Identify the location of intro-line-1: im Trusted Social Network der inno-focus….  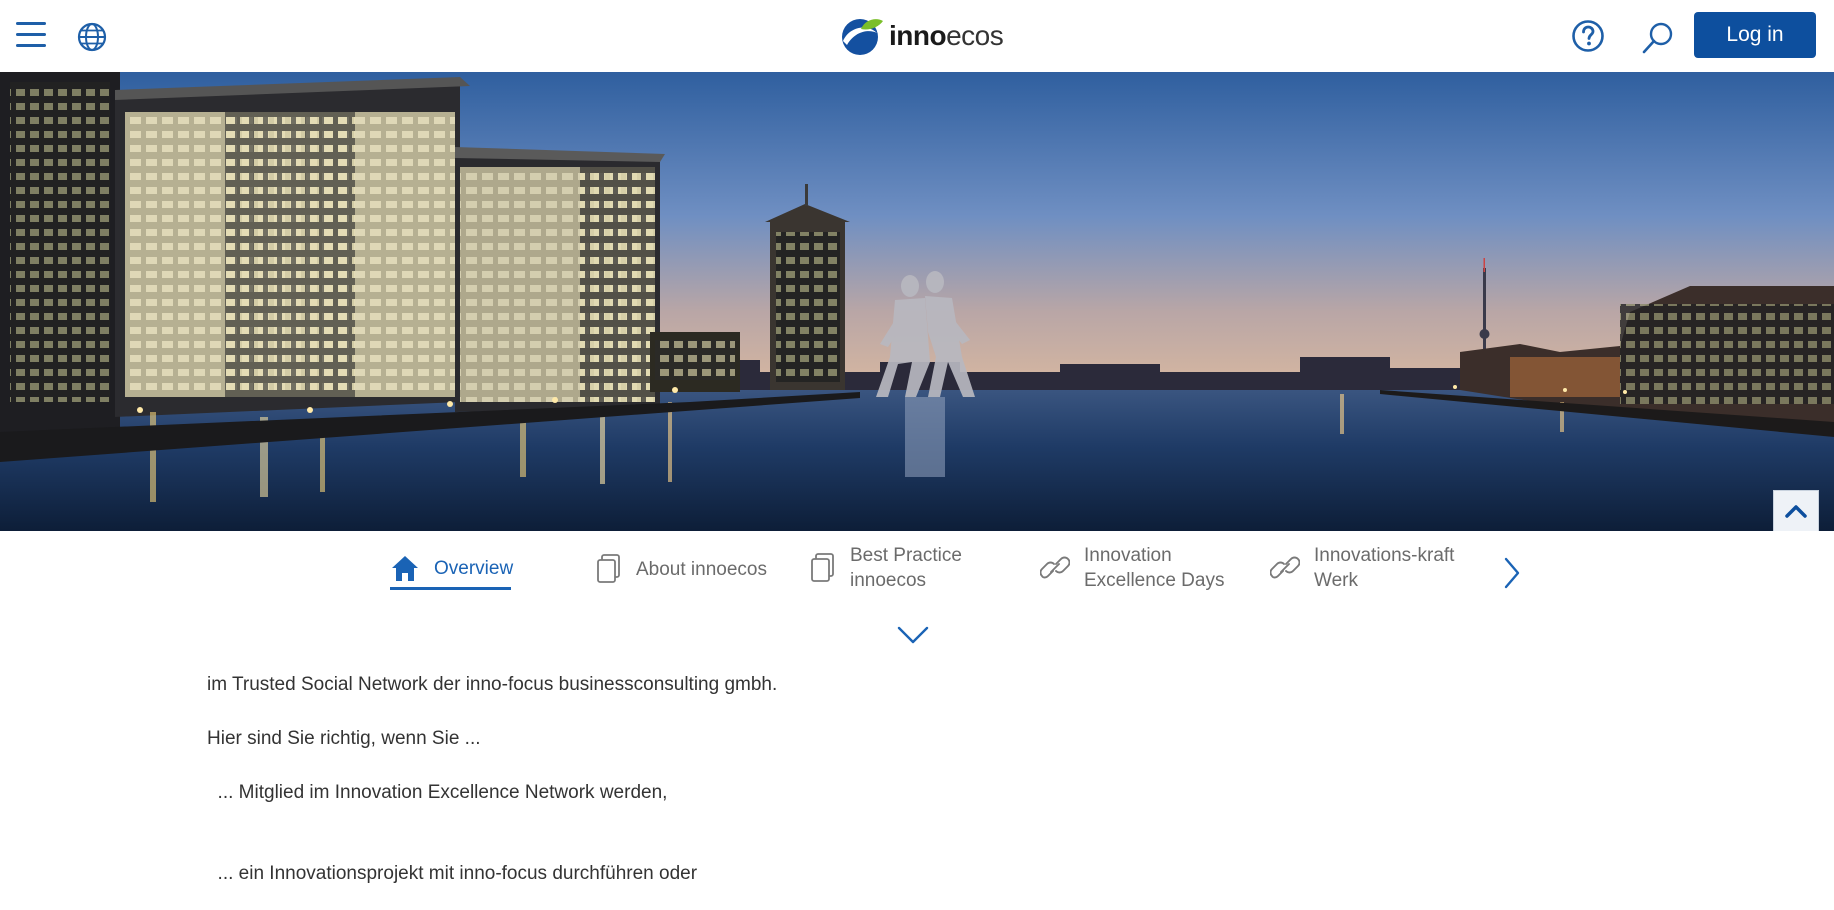
(492, 684).